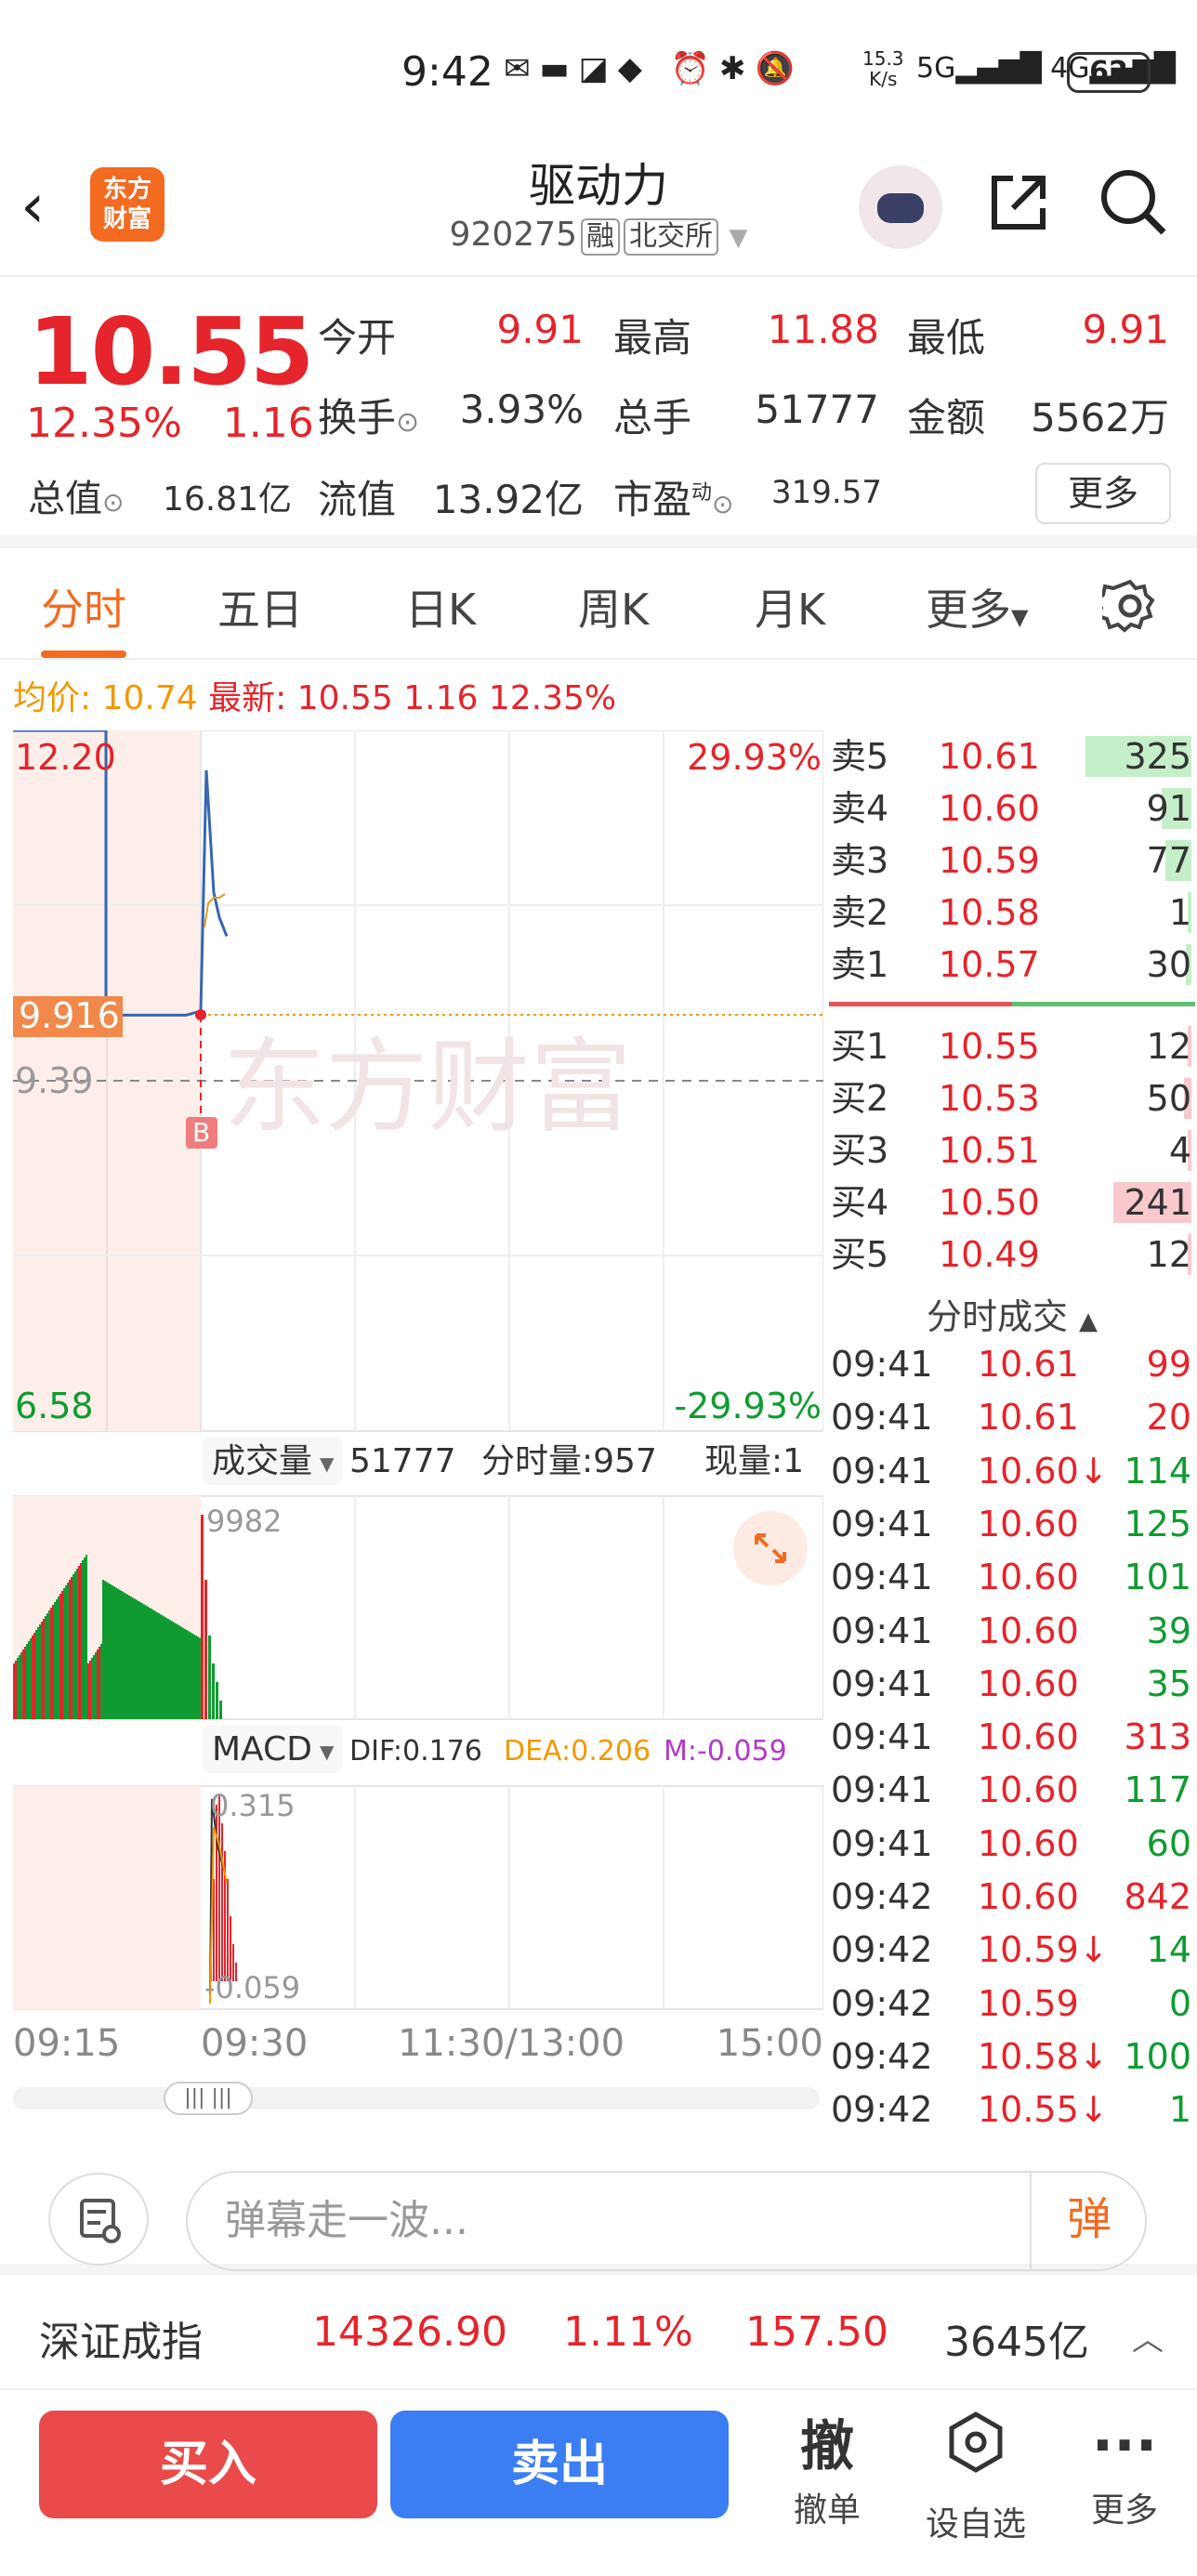 This screenshot has width=1197, height=2576. I want to click on ask-row: 卖2 10.58 1, so click(1012, 913).